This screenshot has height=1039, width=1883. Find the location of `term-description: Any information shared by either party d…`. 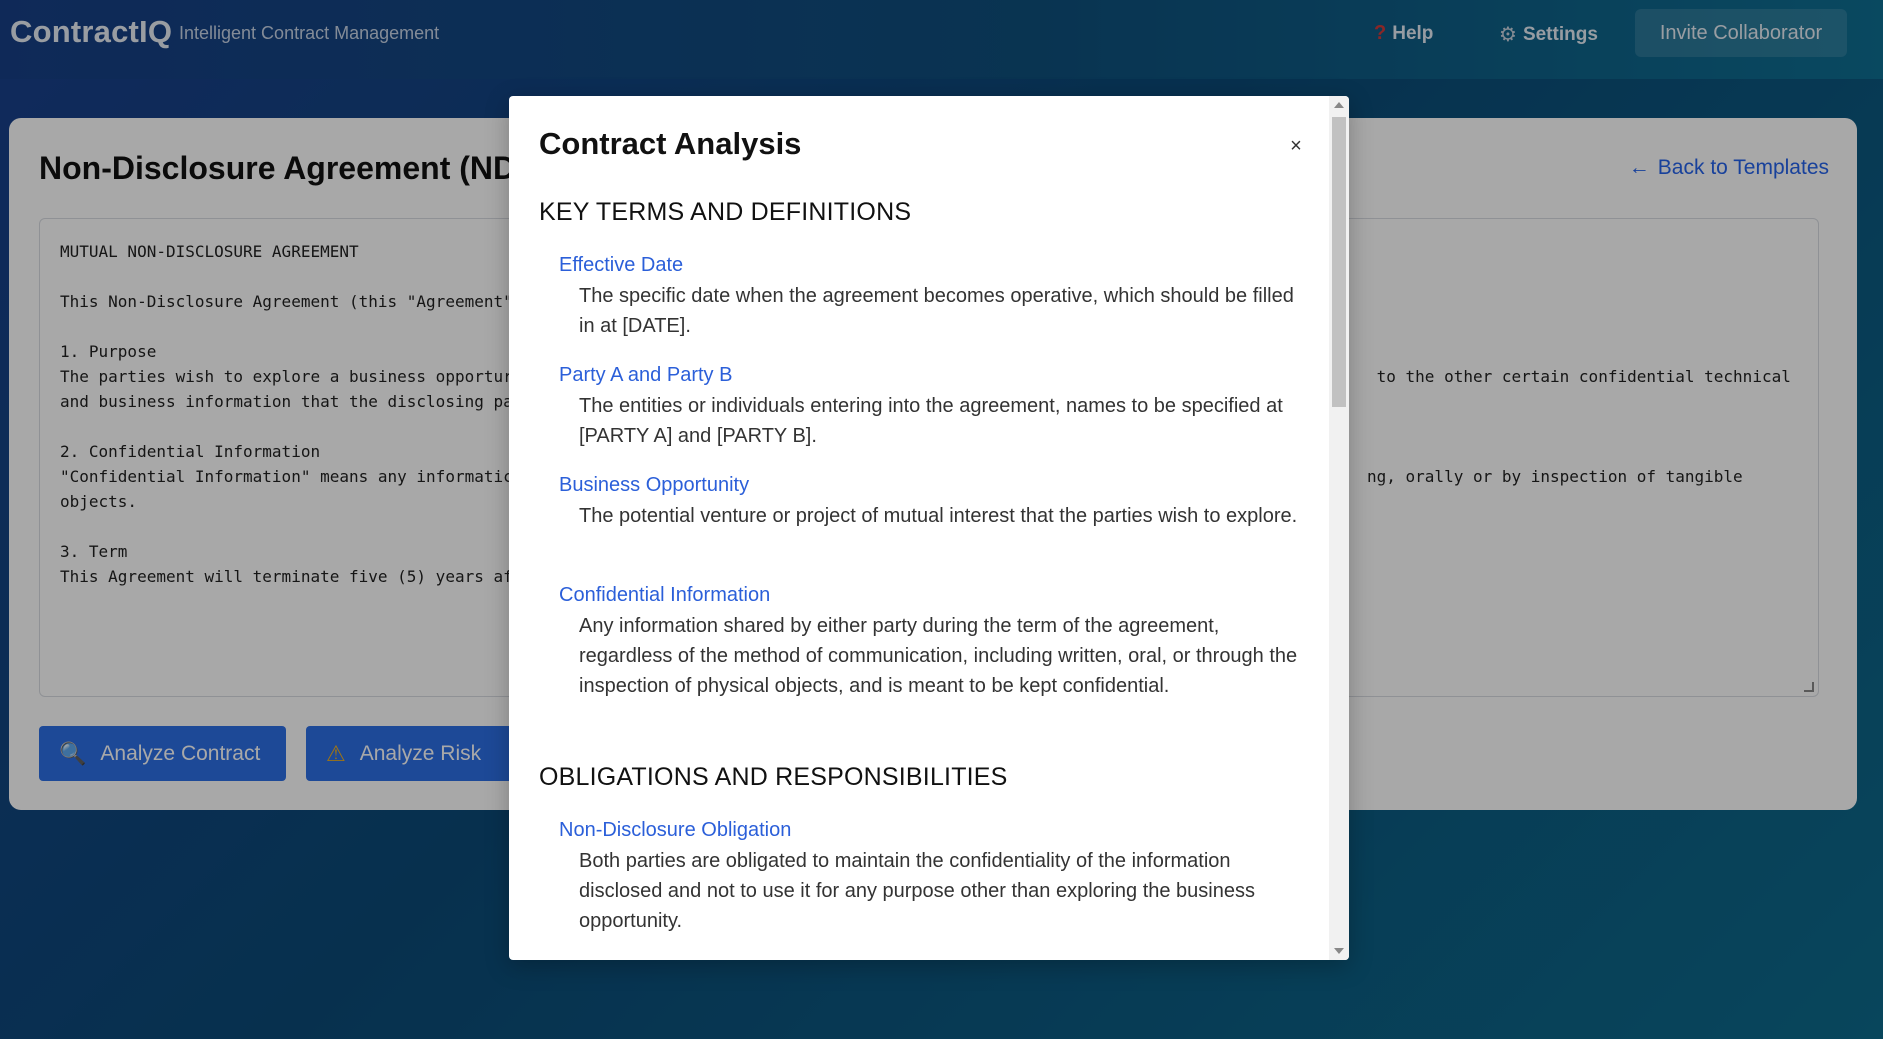

term-description: Any information shared by either party d… is located at coordinates (938, 656).